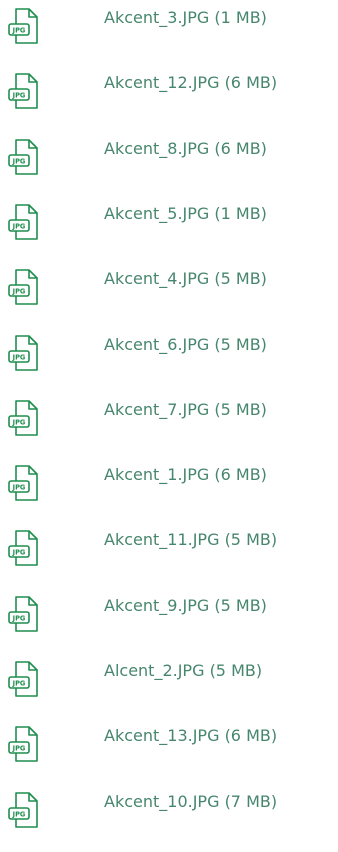  Describe the element at coordinates (190, 83) in the screenshot. I see `file-name-label: Akcent_12.JPG (6 MB)` at that location.